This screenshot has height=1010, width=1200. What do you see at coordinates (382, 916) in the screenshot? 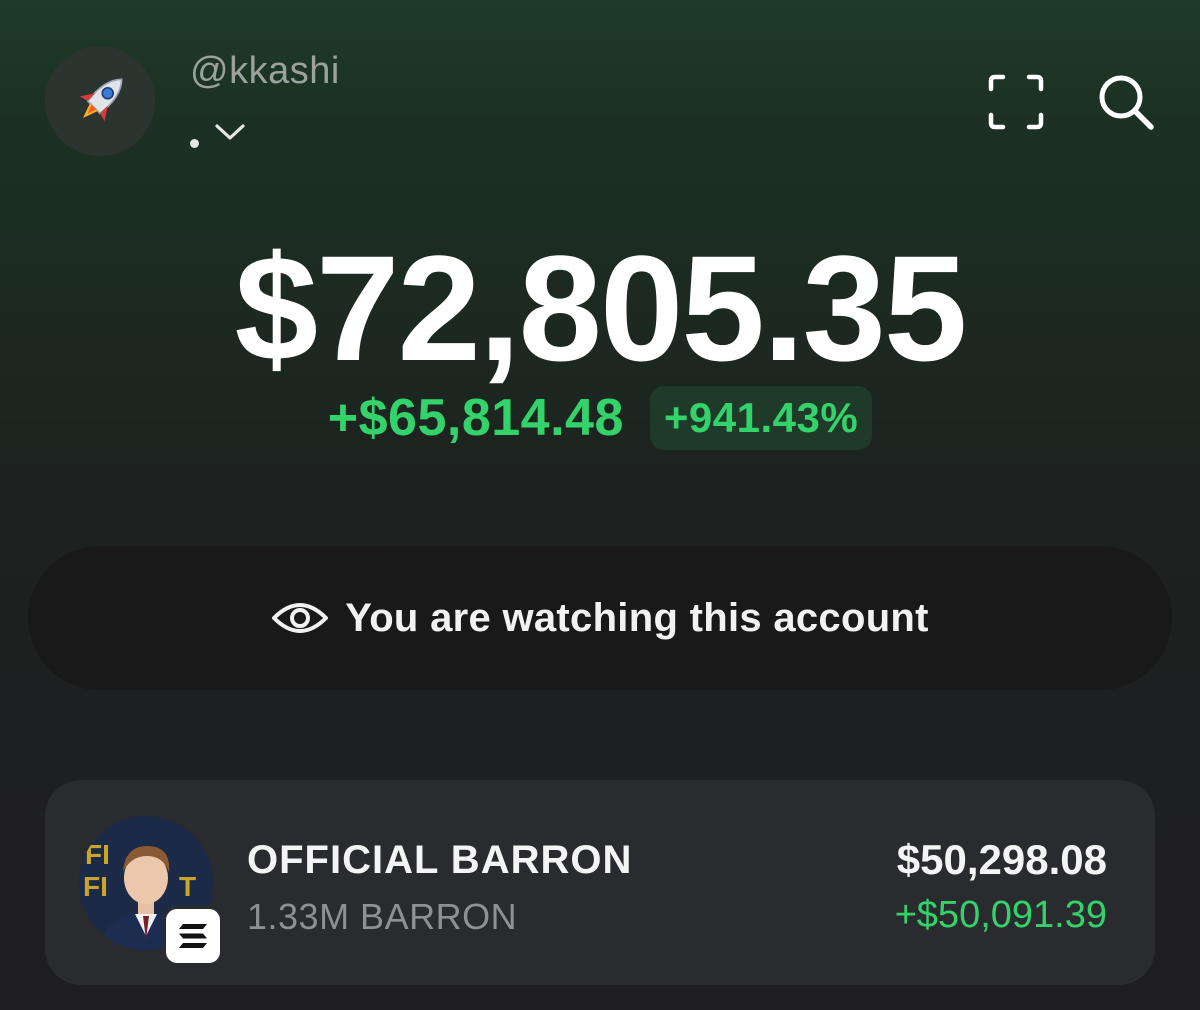
I see `token-amount: 1.33M BARRON` at bounding box center [382, 916].